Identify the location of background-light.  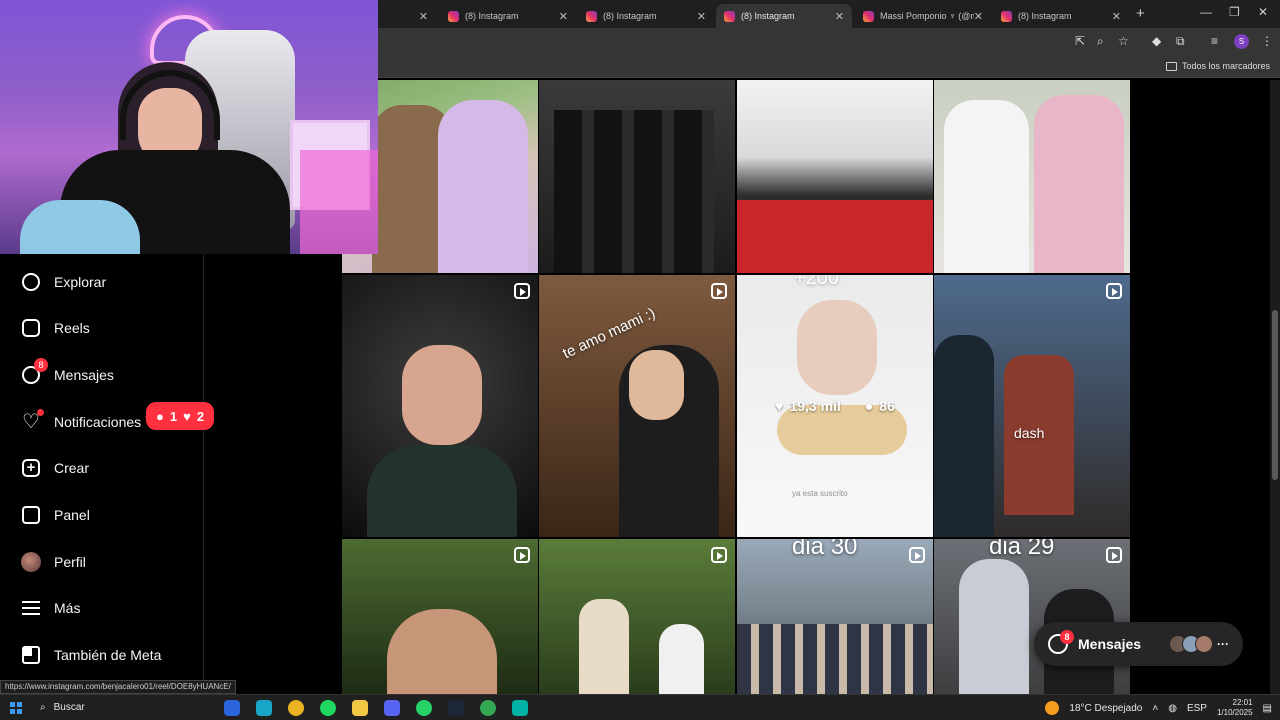
(339, 202).